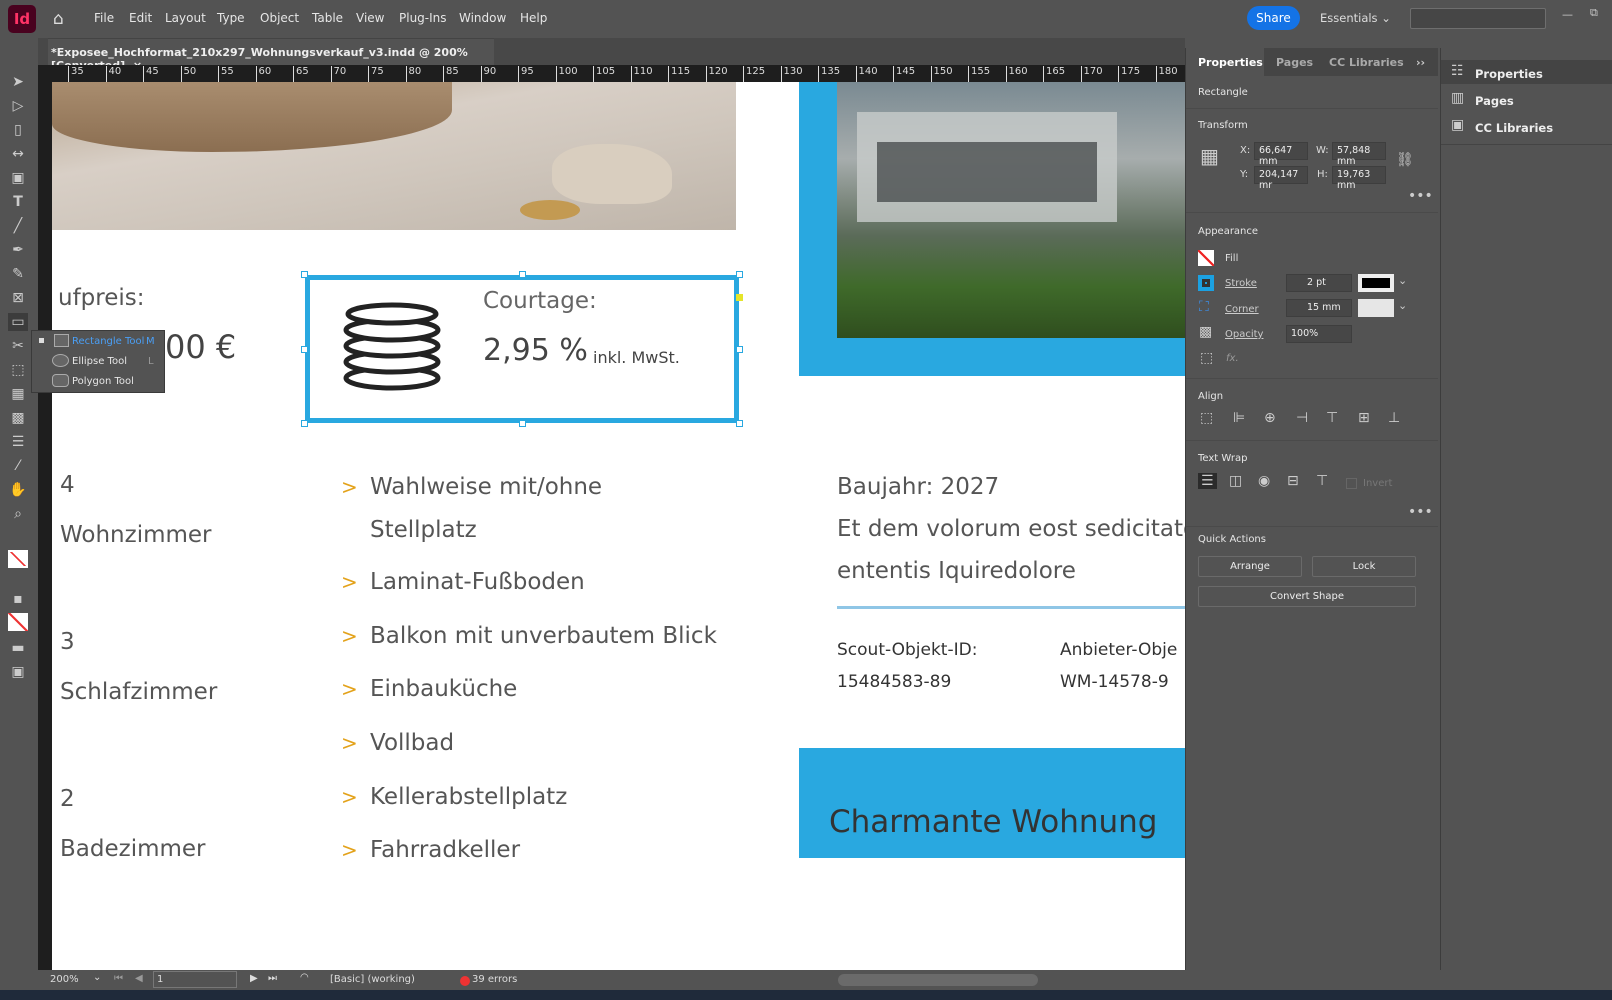  What do you see at coordinates (1206, 358) in the screenshot?
I see `effects-icon: ⬚` at bounding box center [1206, 358].